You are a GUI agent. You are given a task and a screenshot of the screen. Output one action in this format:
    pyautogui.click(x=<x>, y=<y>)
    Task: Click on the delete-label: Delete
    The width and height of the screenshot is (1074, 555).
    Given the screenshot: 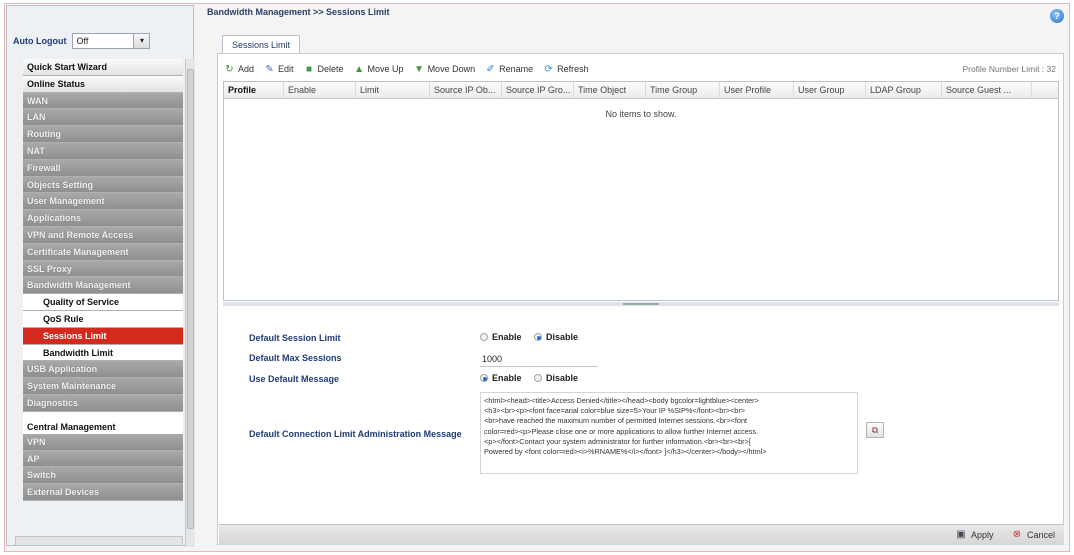 What is the action you would take?
    pyautogui.click(x=330, y=69)
    